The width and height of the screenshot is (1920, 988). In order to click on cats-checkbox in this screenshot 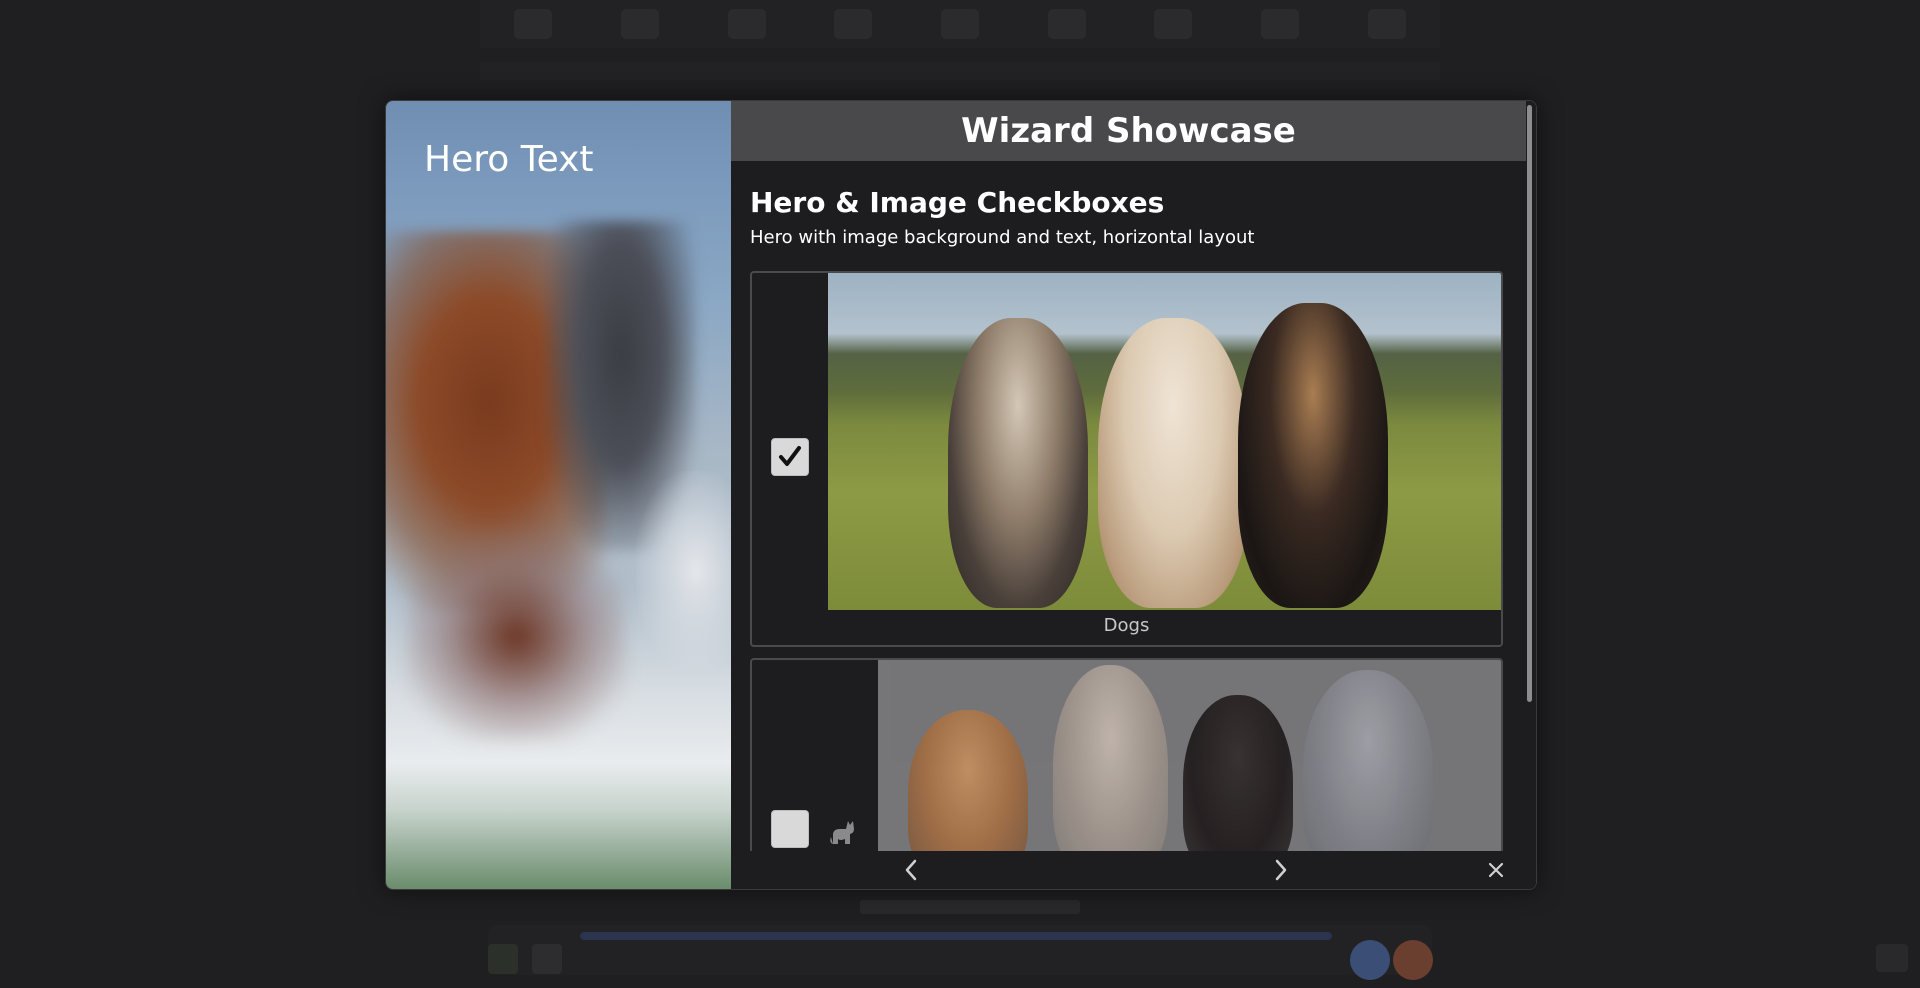, I will do `click(790, 829)`.